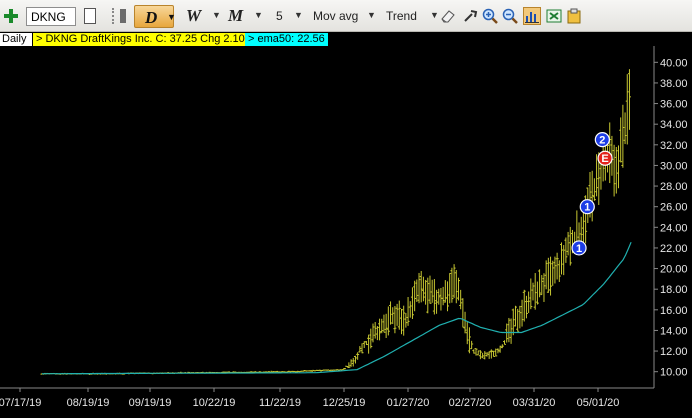 Image resolution: width=692 pixels, height=418 pixels. Describe the element at coordinates (448, 16) in the screenshot. I see `eraser-icon` at that location.